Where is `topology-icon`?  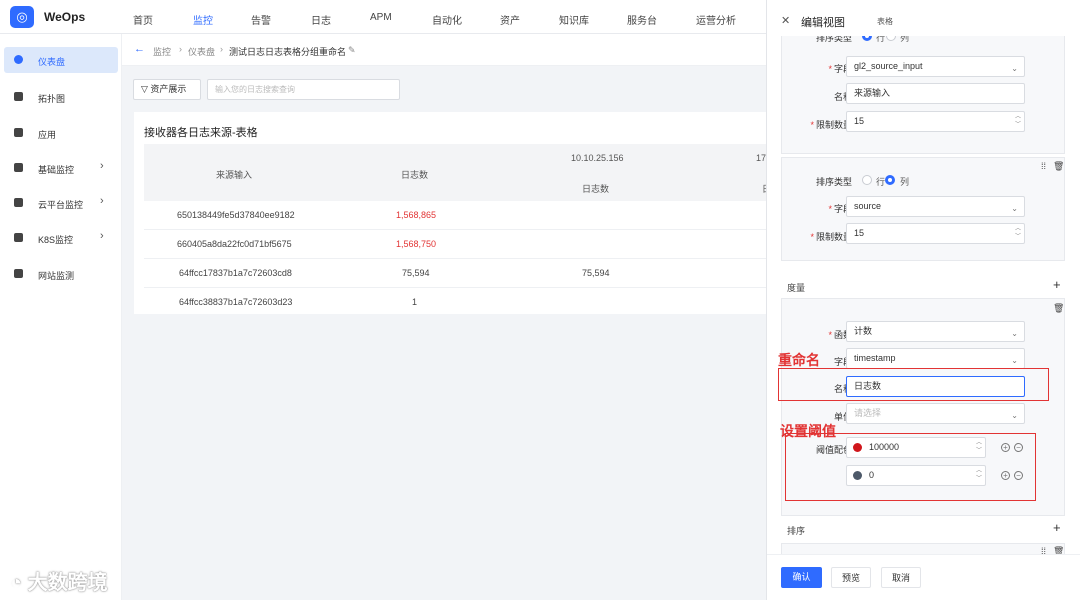 topology-icon is located at coordinates (18, 96).